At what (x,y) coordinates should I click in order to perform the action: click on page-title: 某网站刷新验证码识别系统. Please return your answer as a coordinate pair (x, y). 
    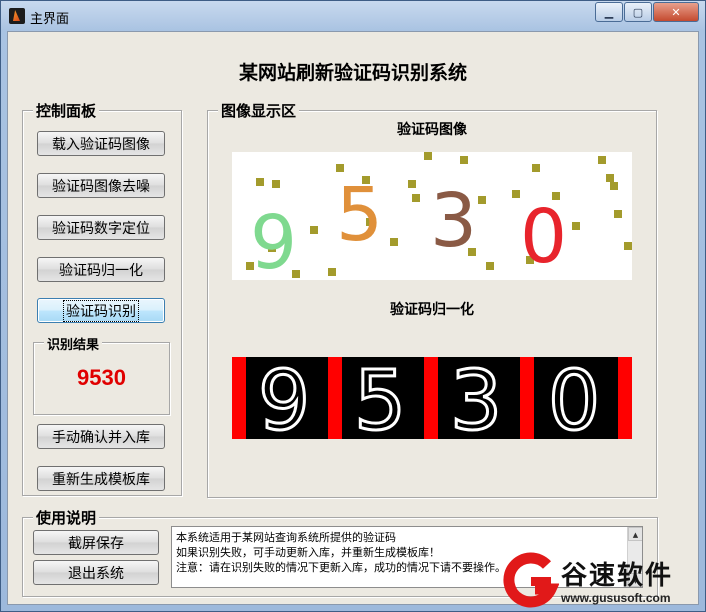
    Looking at the image, I should click on (352, 73).